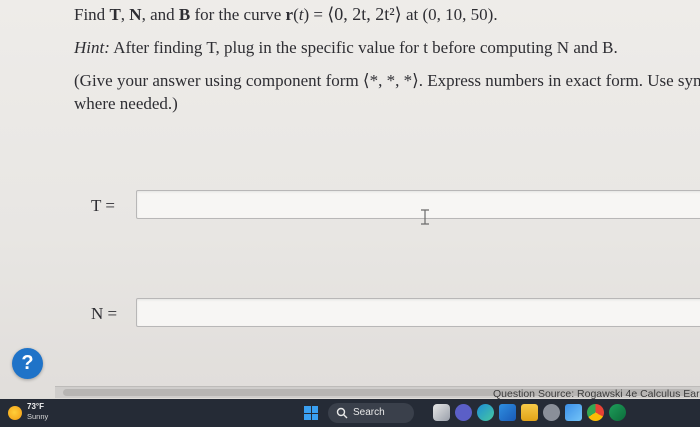 The width and height of the screenshot is (700, 427). I want to click on search-label: Search, so click(369, 412).